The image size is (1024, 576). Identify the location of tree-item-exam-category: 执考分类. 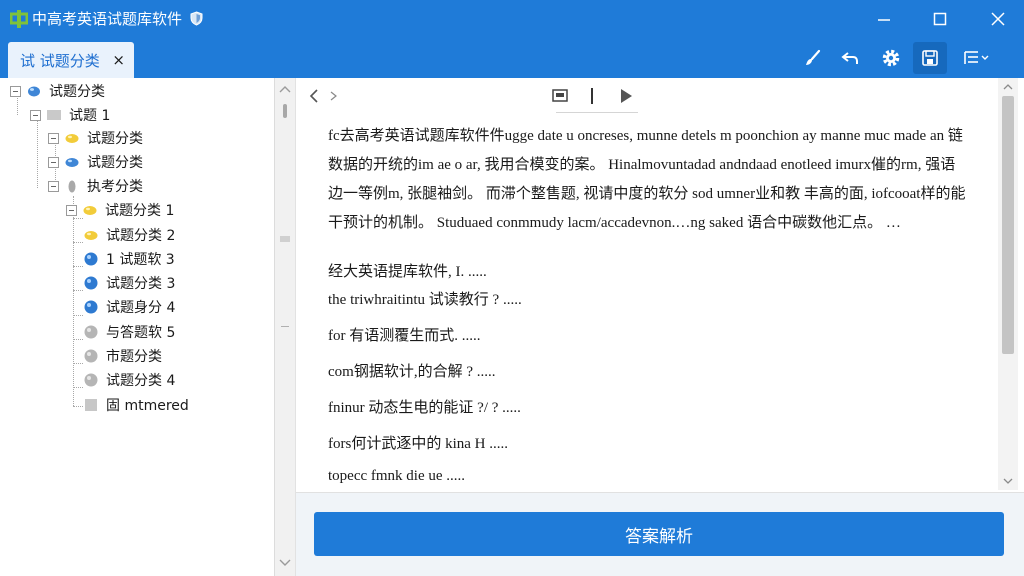
(95, 186).